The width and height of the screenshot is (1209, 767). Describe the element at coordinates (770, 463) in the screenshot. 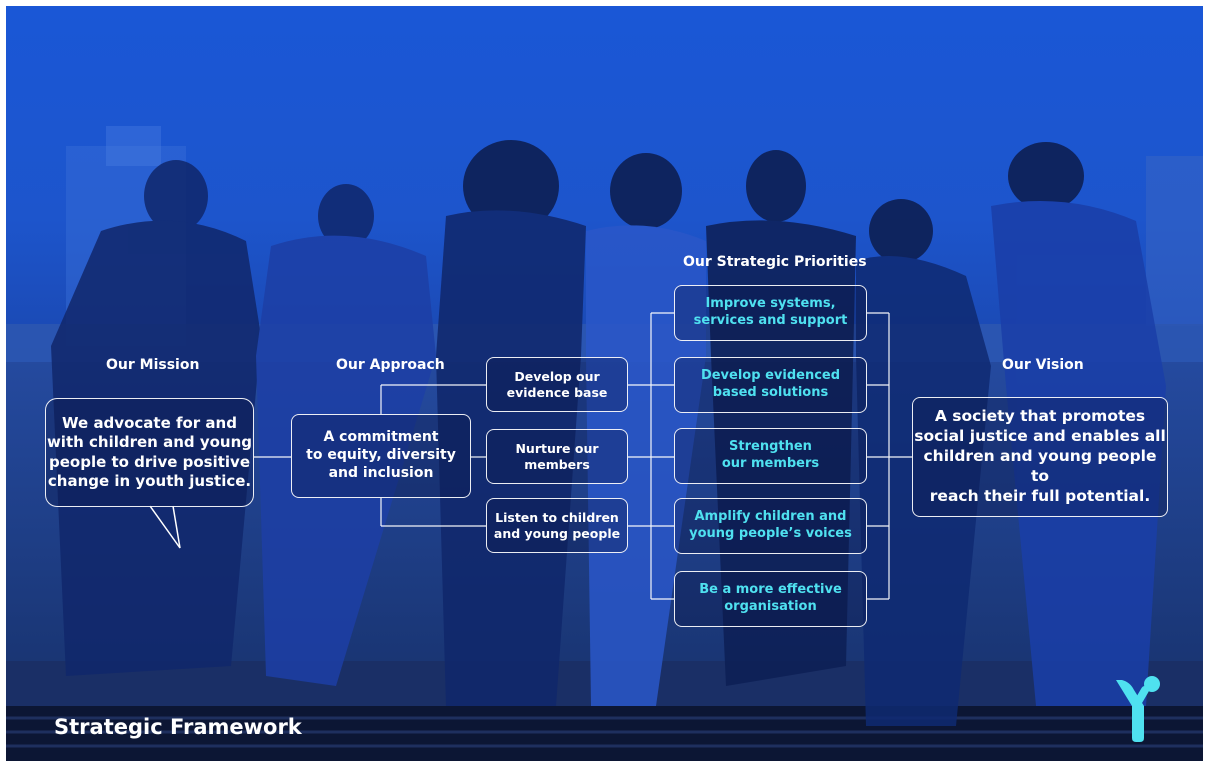

I see `priority-line: our members` at that location.